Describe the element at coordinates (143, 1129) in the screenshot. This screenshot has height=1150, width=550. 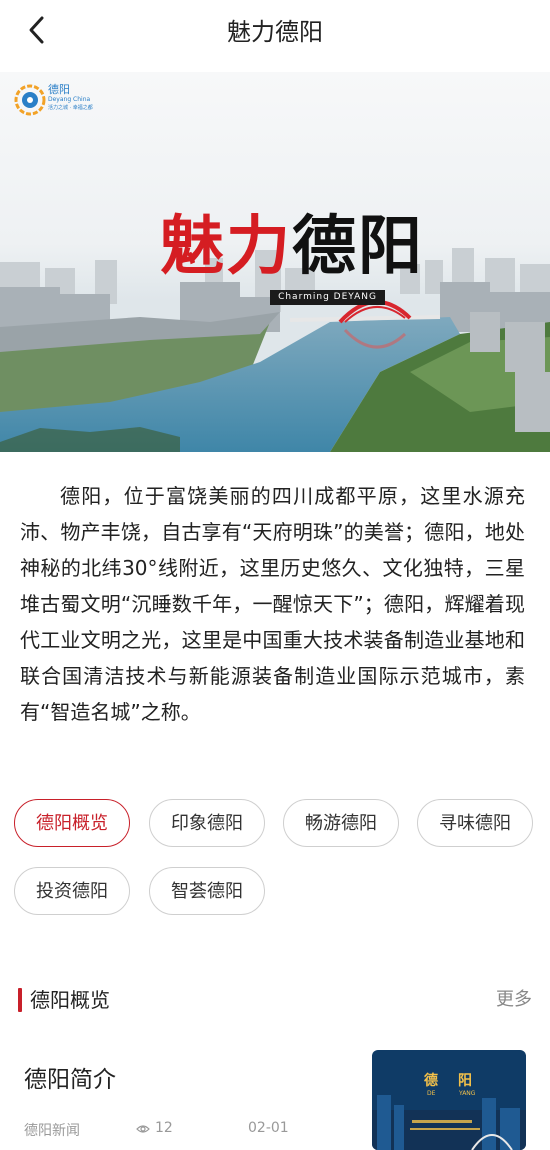
I see `eye-icon` at that location.